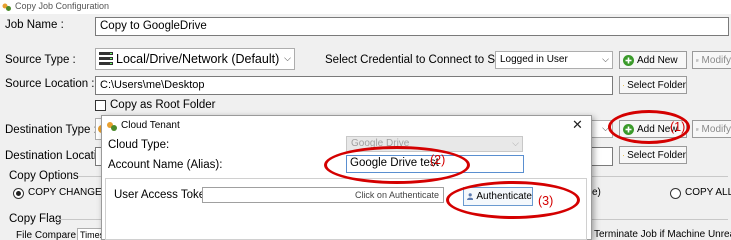 This screenshot has height=240, width=731. What do you see at coordinates (106, 58) in the screenshot?
I see `drive-icon` at bounding box center [106, 58].